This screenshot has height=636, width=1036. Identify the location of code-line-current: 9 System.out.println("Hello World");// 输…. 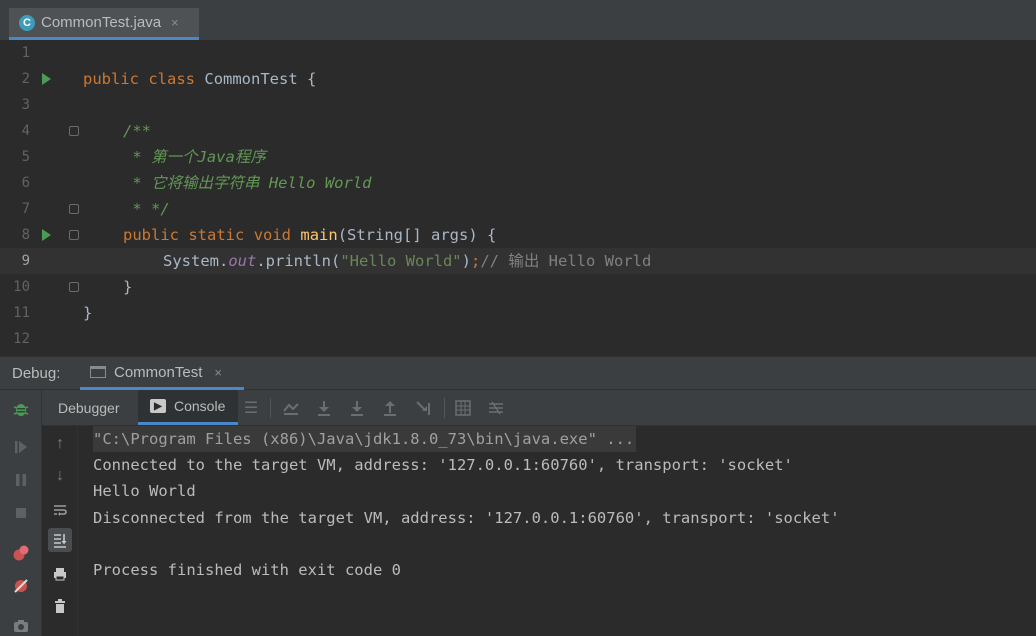
(518, 261).